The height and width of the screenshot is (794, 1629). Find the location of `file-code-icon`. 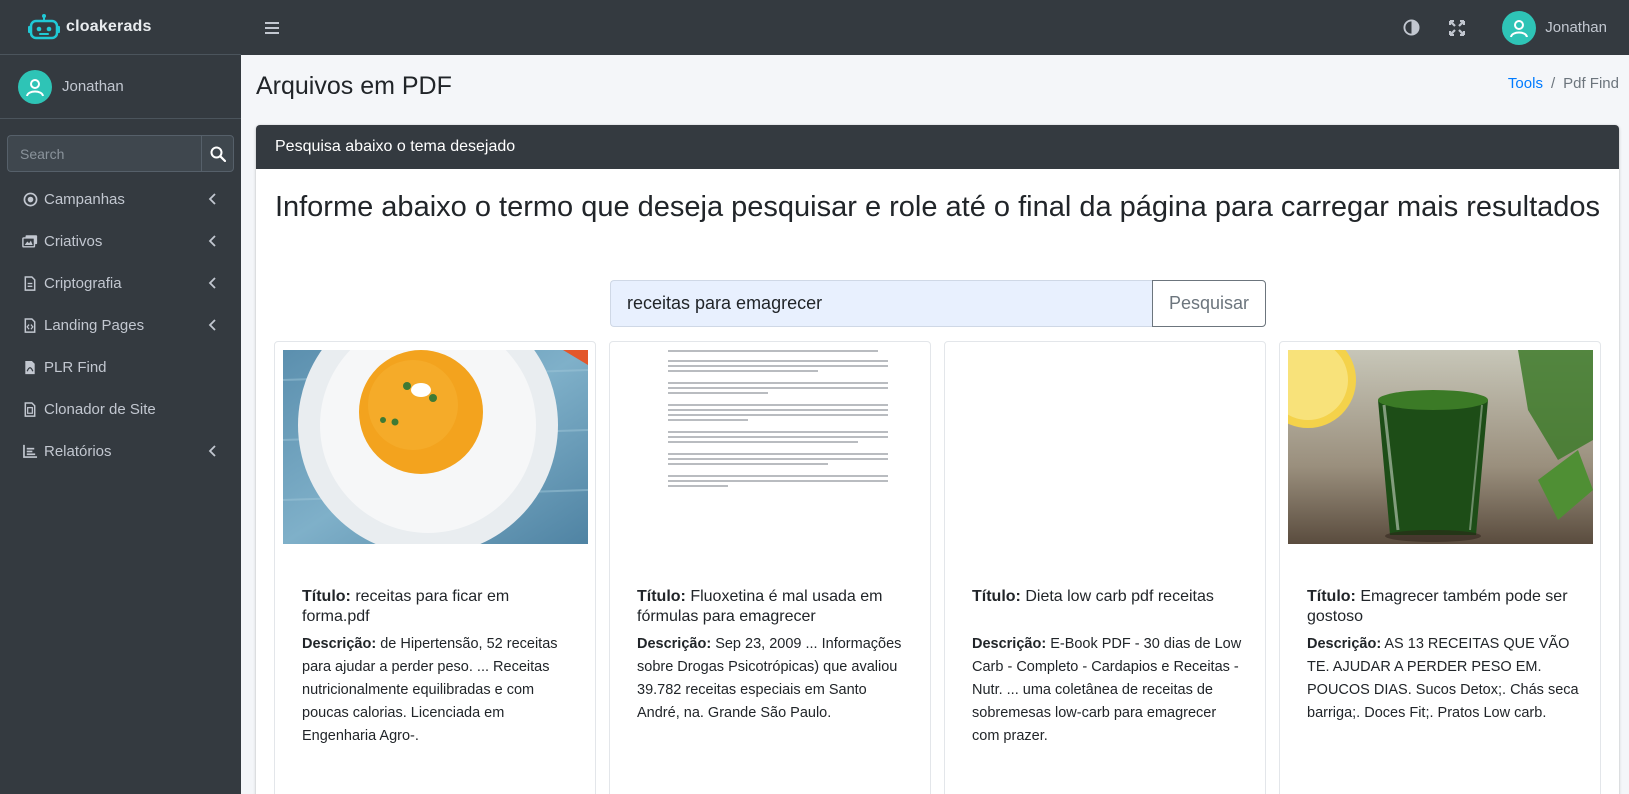

file-code-icon is located at coordinates (30, 325).